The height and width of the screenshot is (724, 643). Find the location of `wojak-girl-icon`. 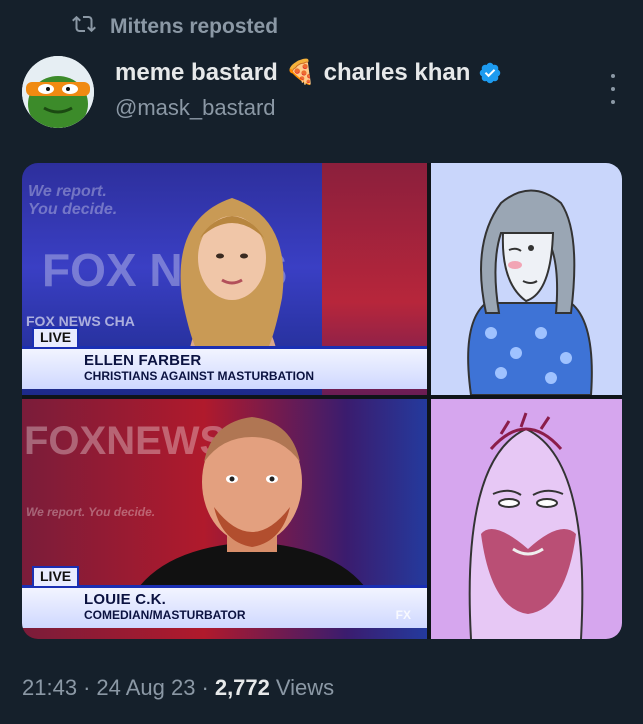

wojak-girl-icon is located at coordinates (530, 292).